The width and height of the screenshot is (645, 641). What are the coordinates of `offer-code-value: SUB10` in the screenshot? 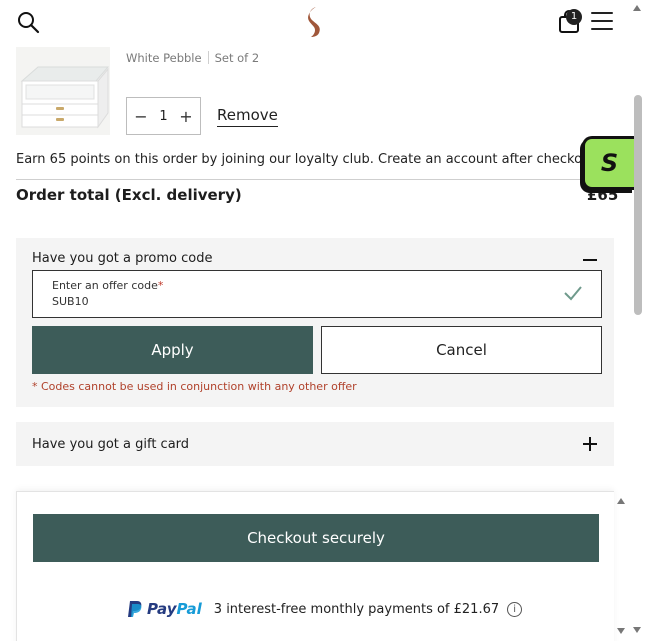 It's located at (70, 301).